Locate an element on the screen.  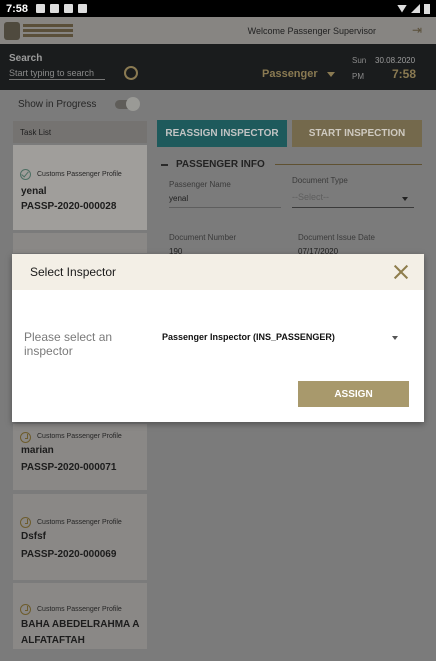
task-name: marian is located at coordinates (37, 450).